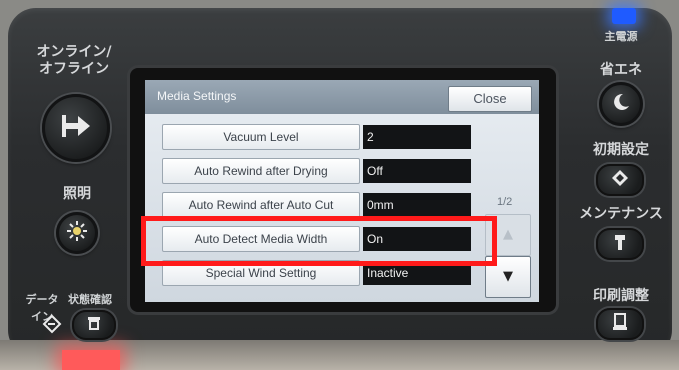 Image resolution: width=679 pixels, height=370 pixels. I want to click on status-icon, so click(94, 325).